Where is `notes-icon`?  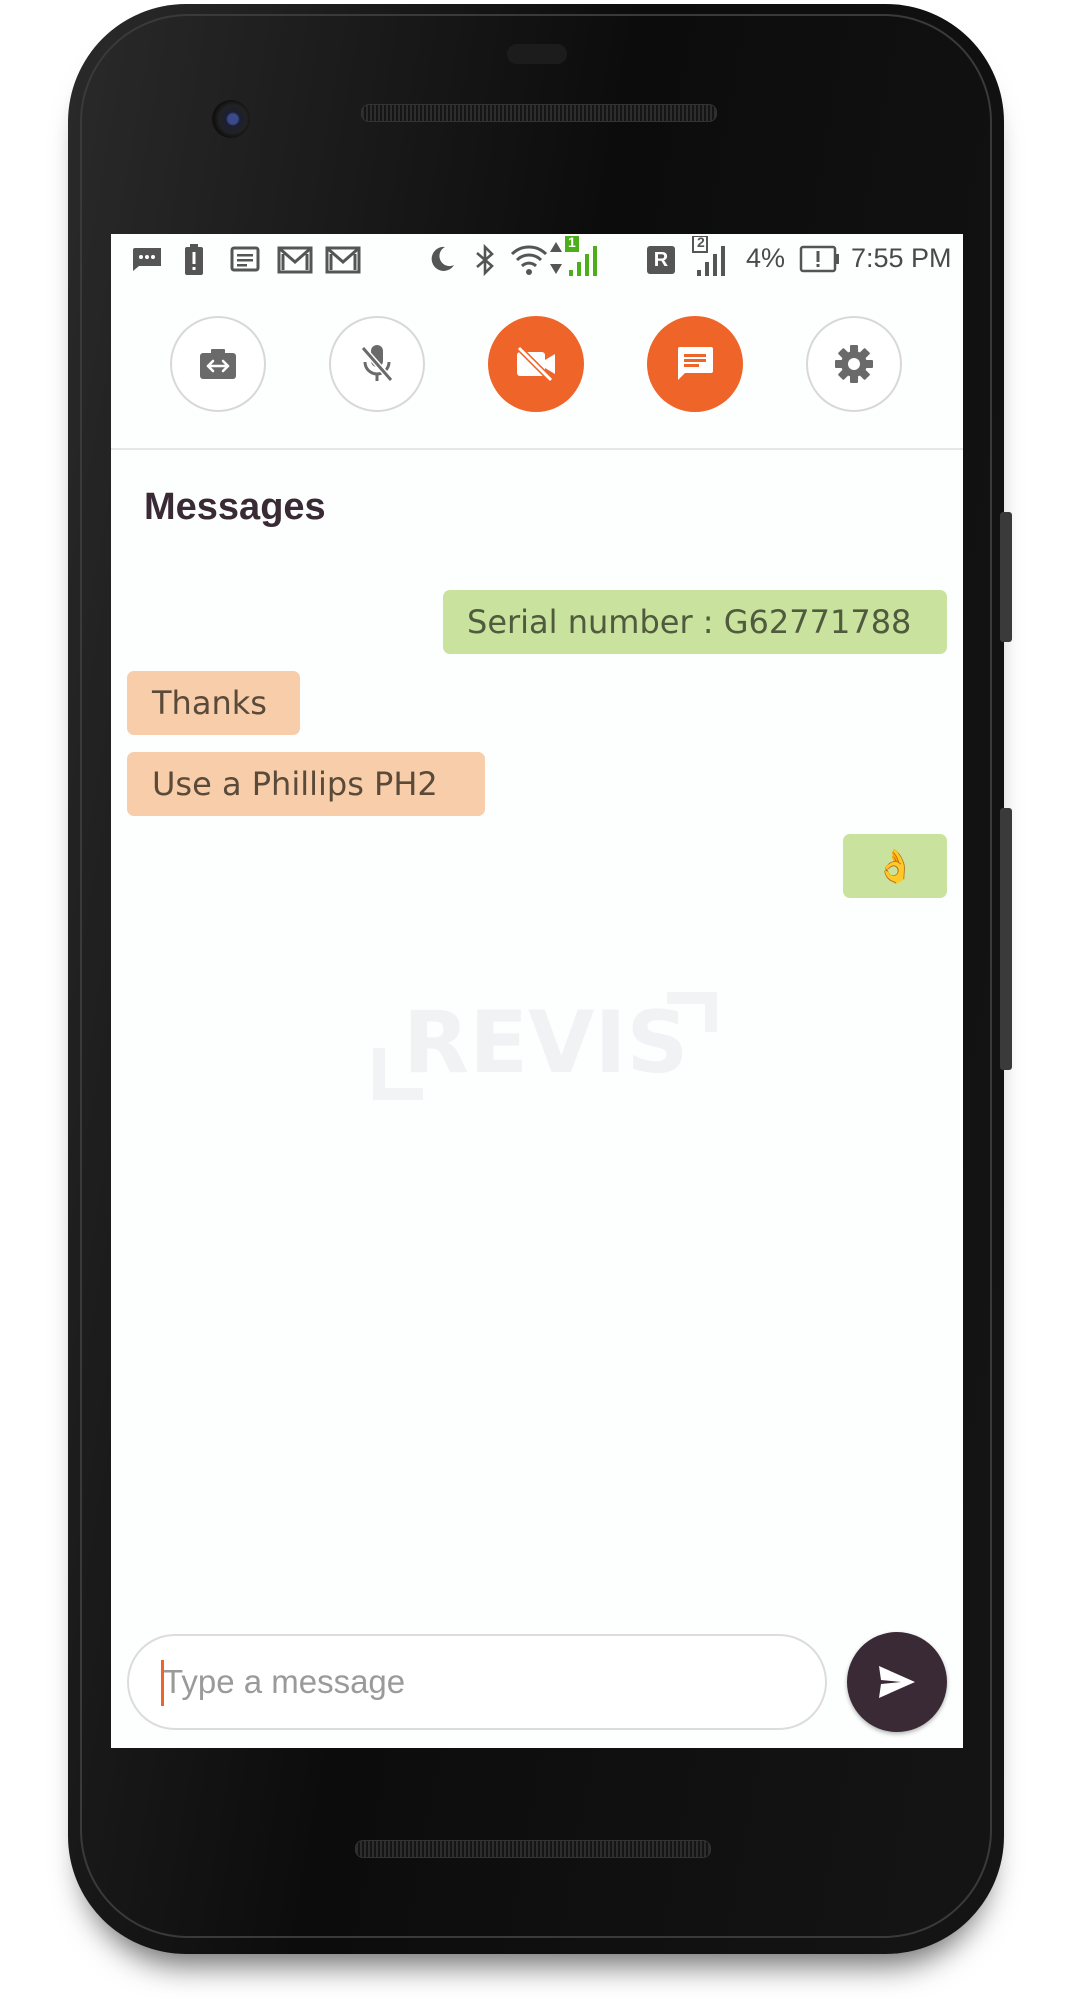 notes-icon is located at coordinates (245, 259).